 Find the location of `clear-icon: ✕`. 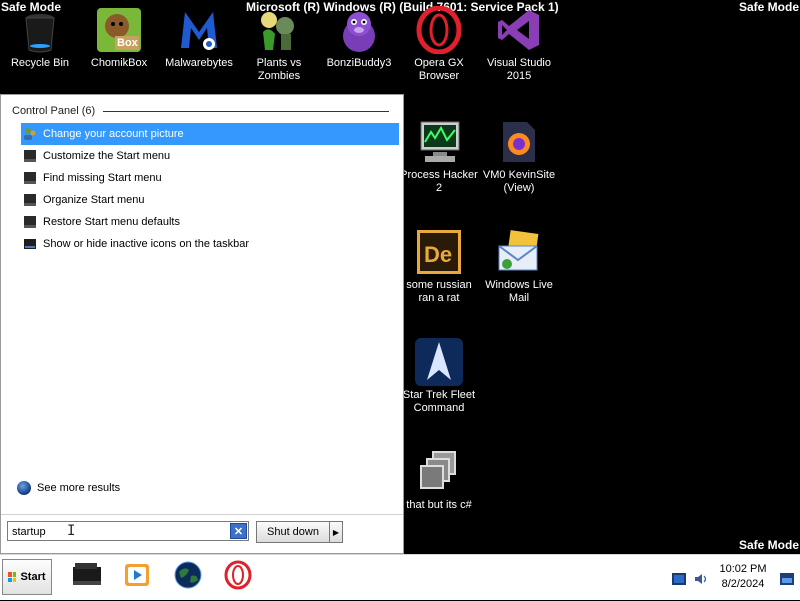

clear-icon: ✕ is located at coordinates (238, 531).